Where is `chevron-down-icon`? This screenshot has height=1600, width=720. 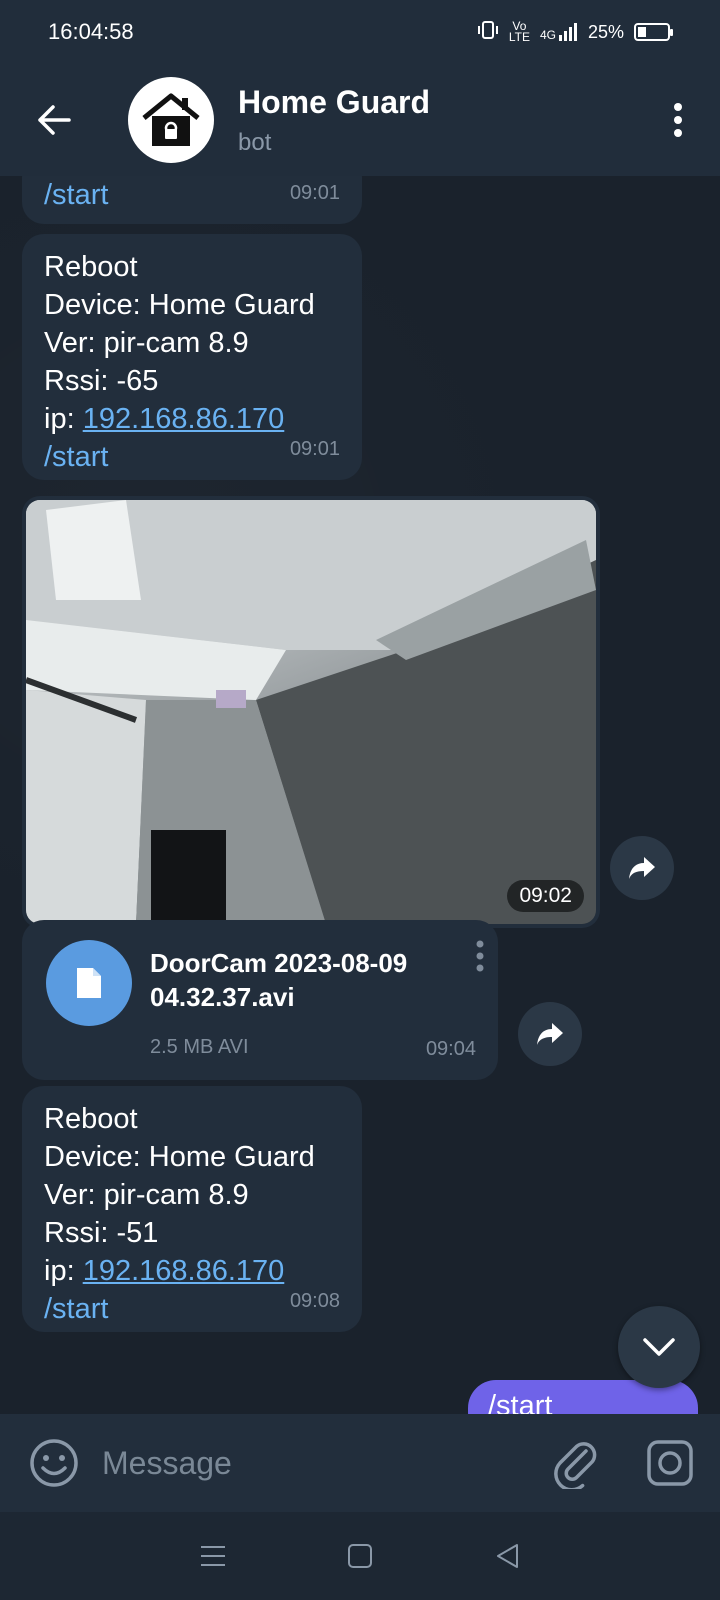 chevron-down-icon is located at coordinates (659, 1347).